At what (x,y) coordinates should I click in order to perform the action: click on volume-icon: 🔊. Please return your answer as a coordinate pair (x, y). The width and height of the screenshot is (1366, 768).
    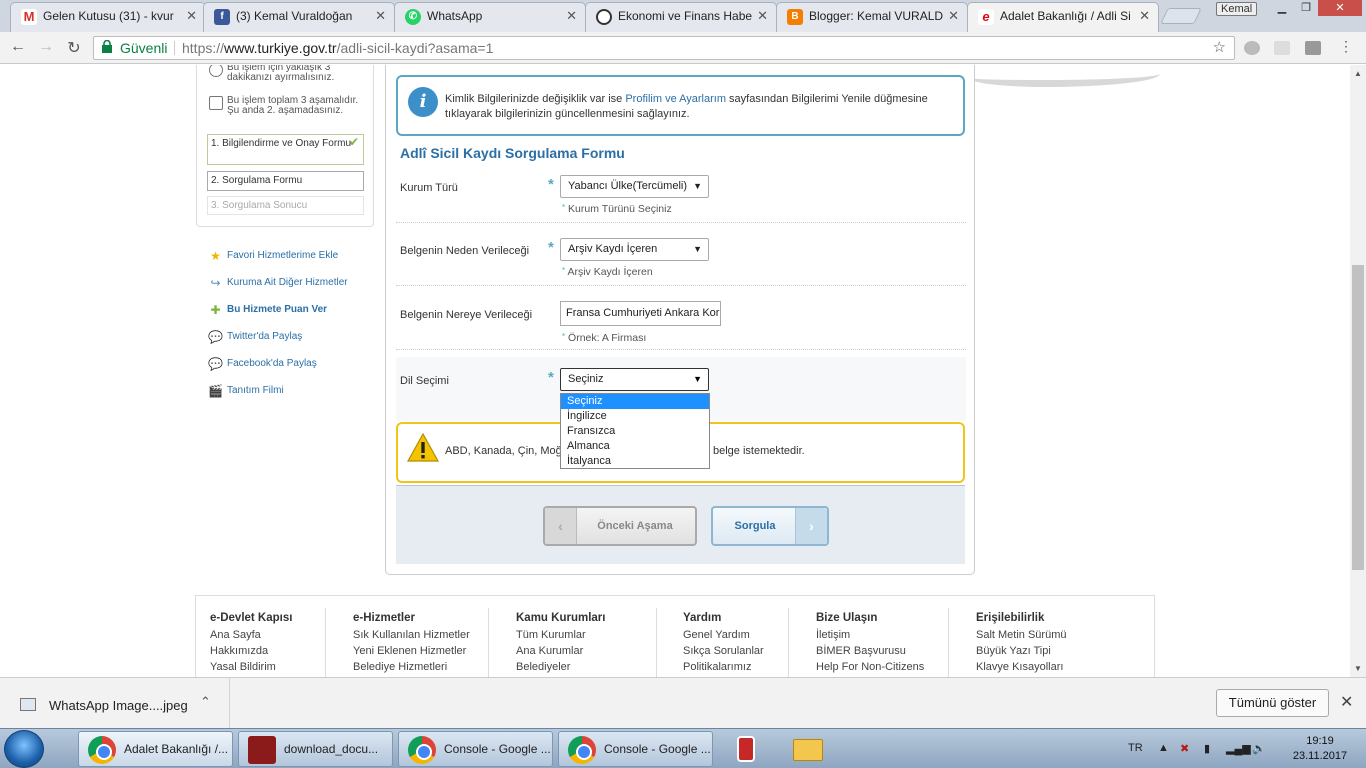
    Looking at the image, I should click on (1259, 748).